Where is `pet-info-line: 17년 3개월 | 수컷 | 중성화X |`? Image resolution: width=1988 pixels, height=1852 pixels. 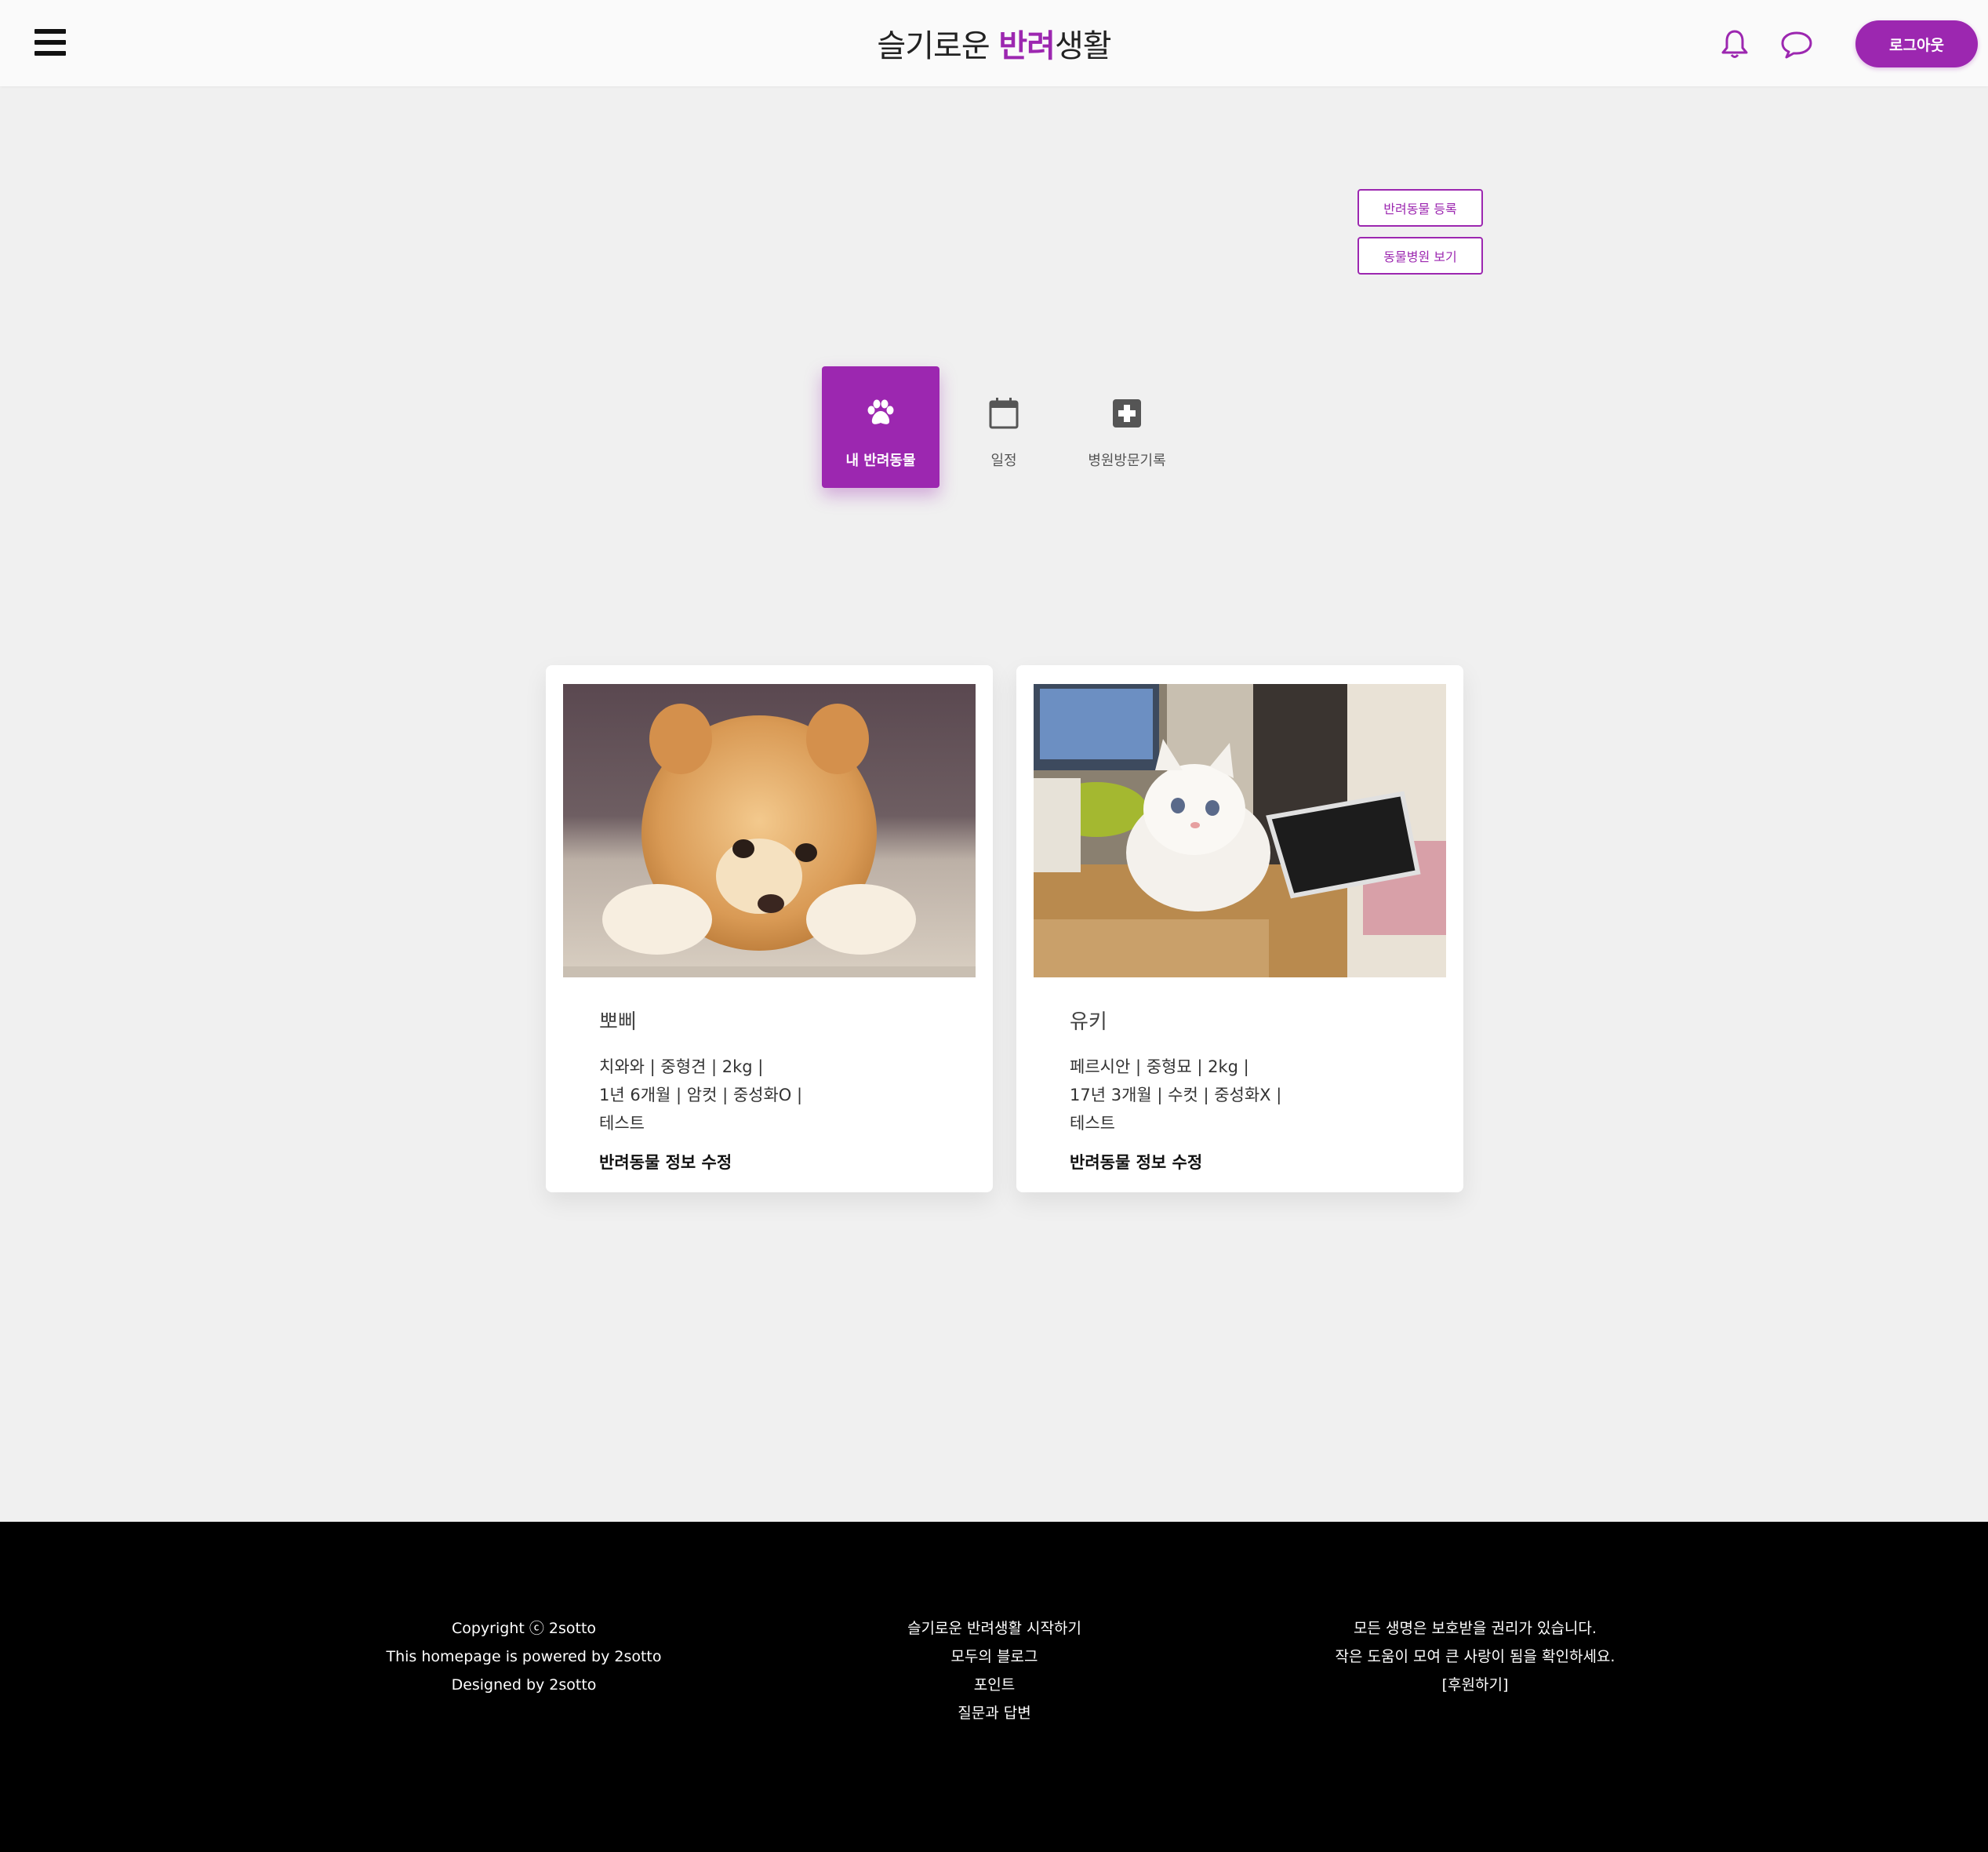 pet-info-line: 17년 3개월 | 수컷 | 중성화X | is located at coordinates (1176, 1095).